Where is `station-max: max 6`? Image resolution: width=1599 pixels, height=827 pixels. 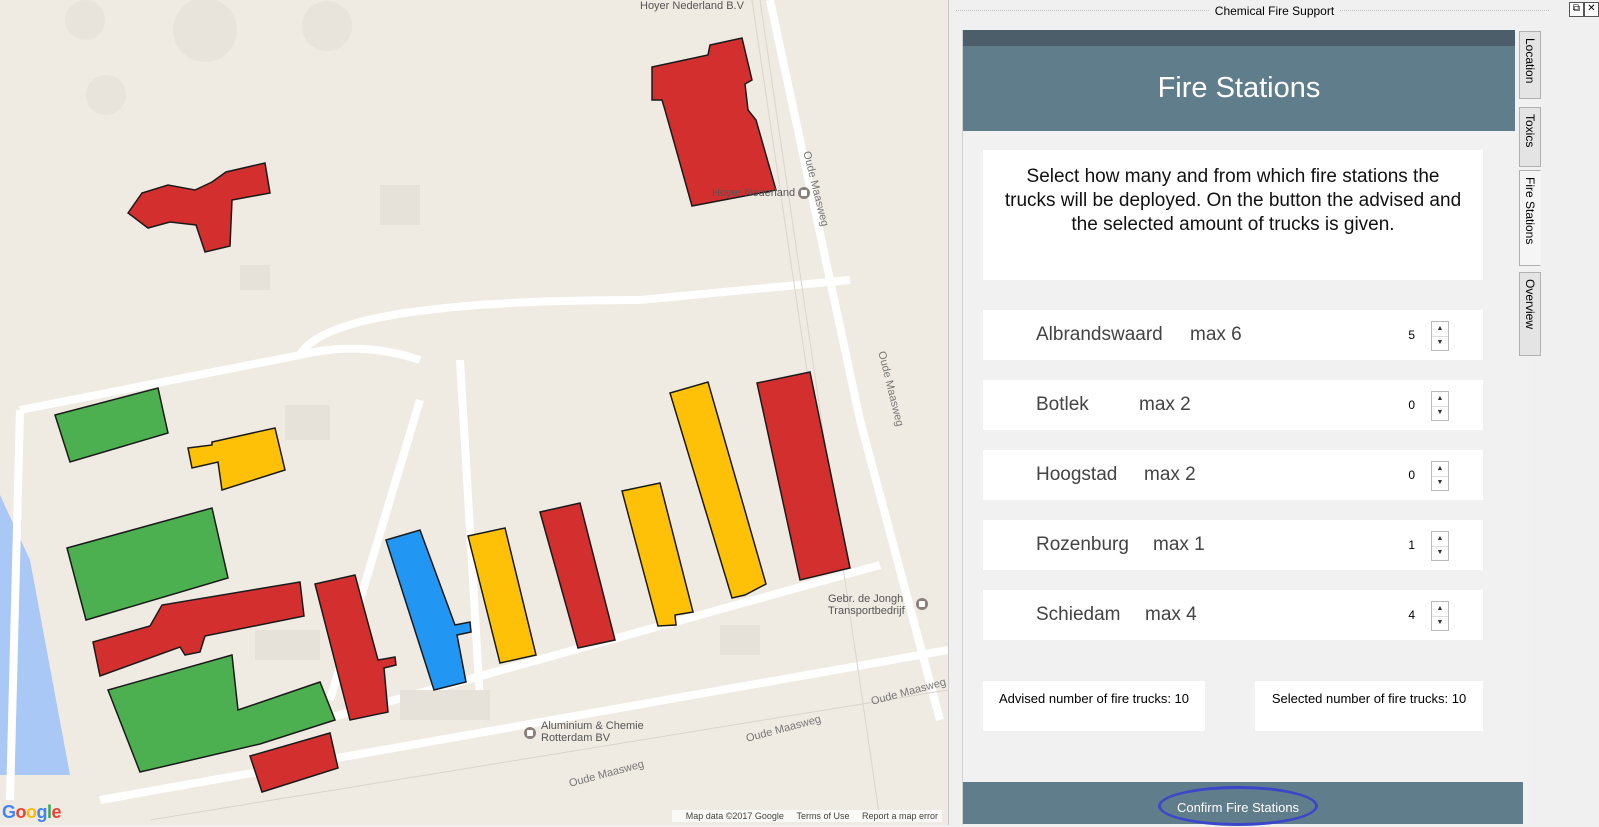 station-max: max 6 is located at coordinates (1216, 334).